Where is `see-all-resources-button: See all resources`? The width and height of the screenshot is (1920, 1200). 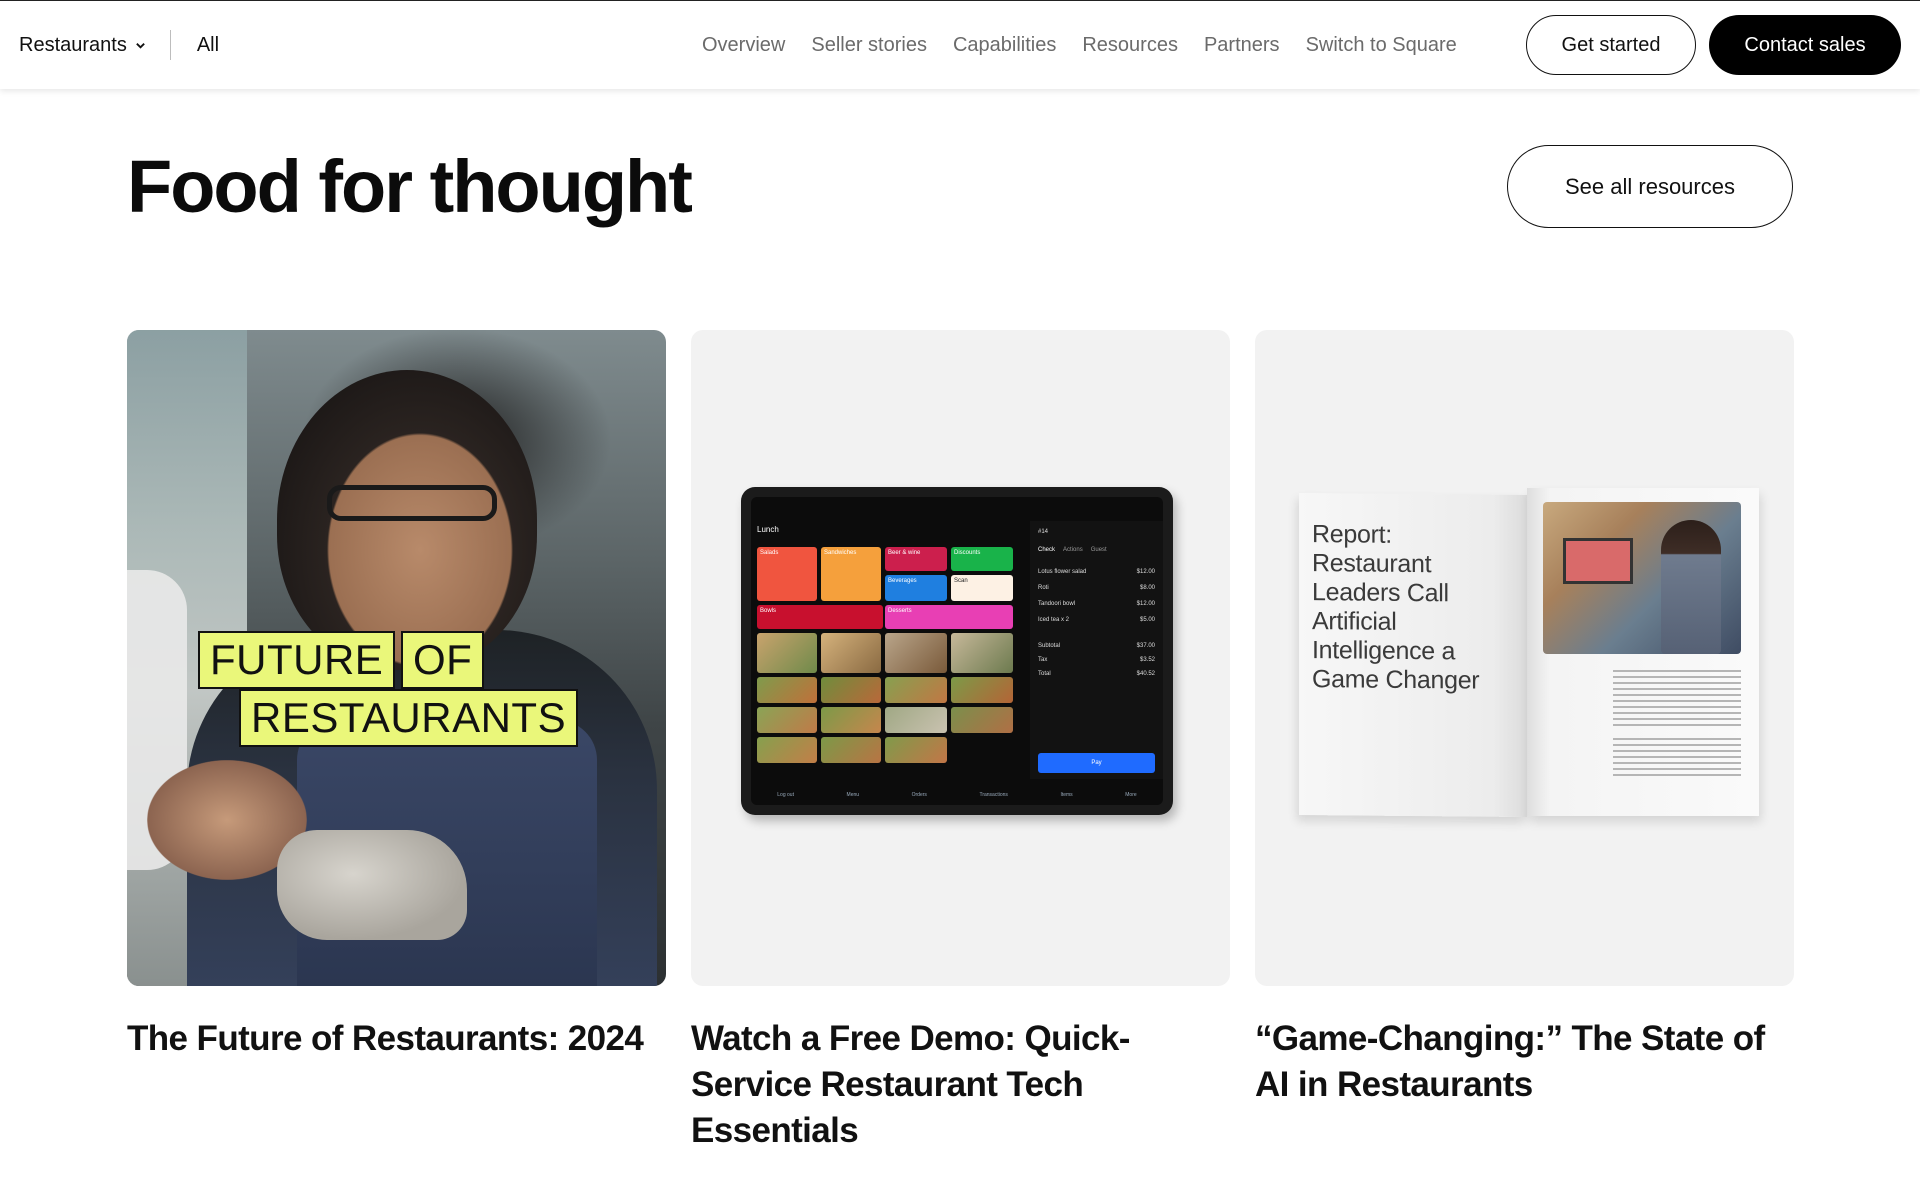
see-all-resources-button: See all resources is located at coordinates (1650, 186).